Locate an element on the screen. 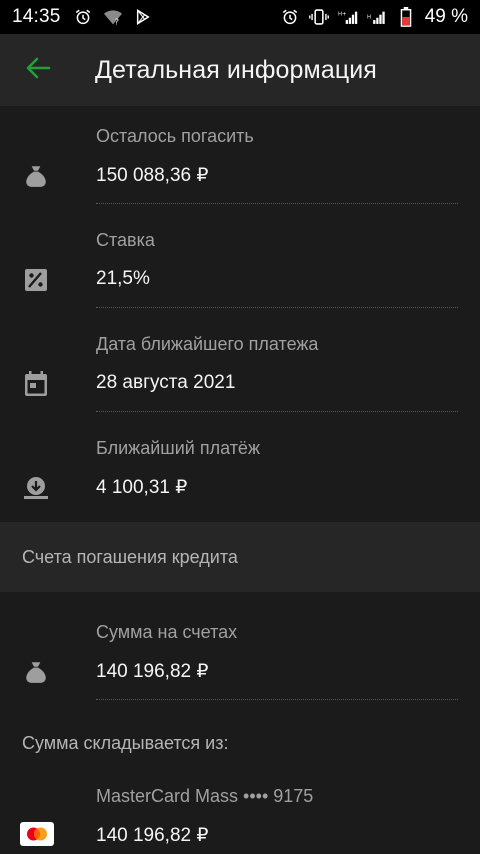 Image resolution: width=480 pixels, height=854 pixels. card-item: MasterCard Mass •••• 9175 140 196,82 ₽ is located at coordinates (240, 817).